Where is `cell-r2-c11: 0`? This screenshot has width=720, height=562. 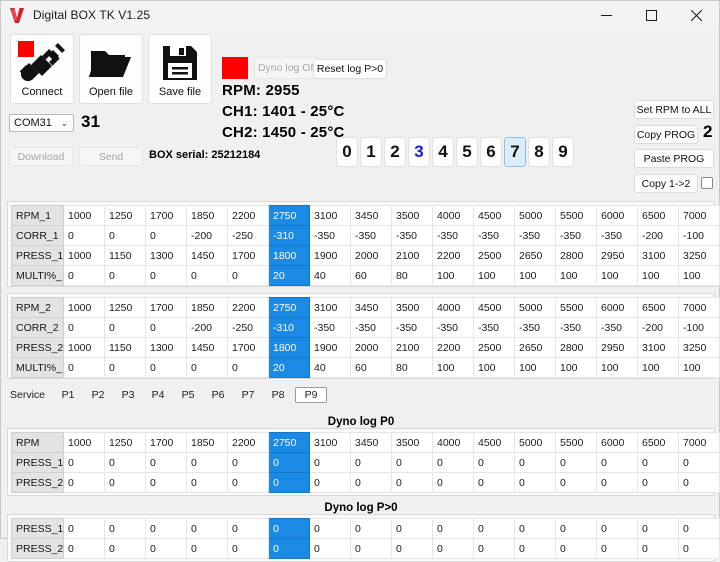 cell-r2-c11: 0 is located at coordinates (535, 482).